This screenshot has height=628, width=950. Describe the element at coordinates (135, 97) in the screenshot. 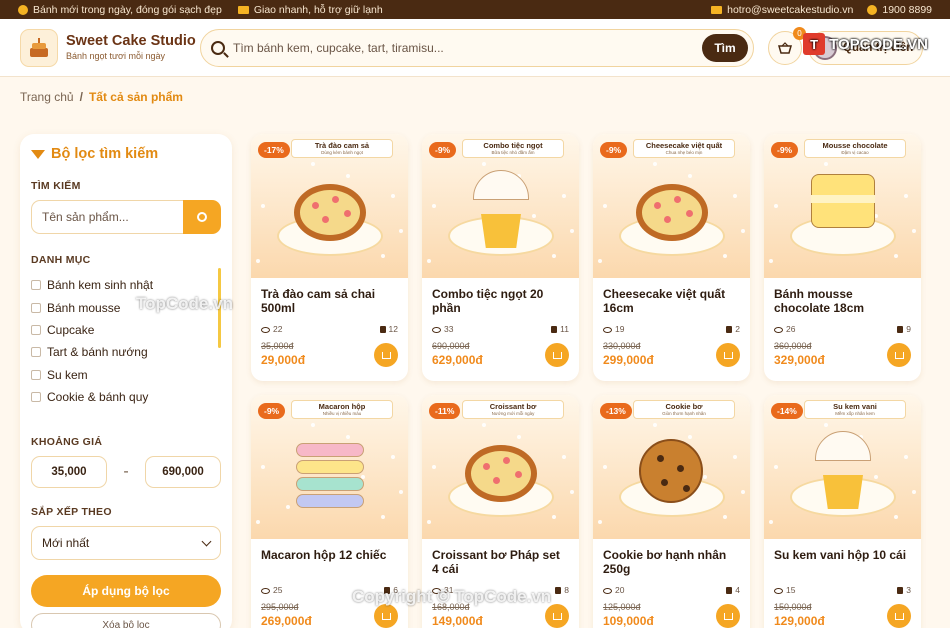

I see `breadcrumb-current: Tất cả sản phẩm` at that location.